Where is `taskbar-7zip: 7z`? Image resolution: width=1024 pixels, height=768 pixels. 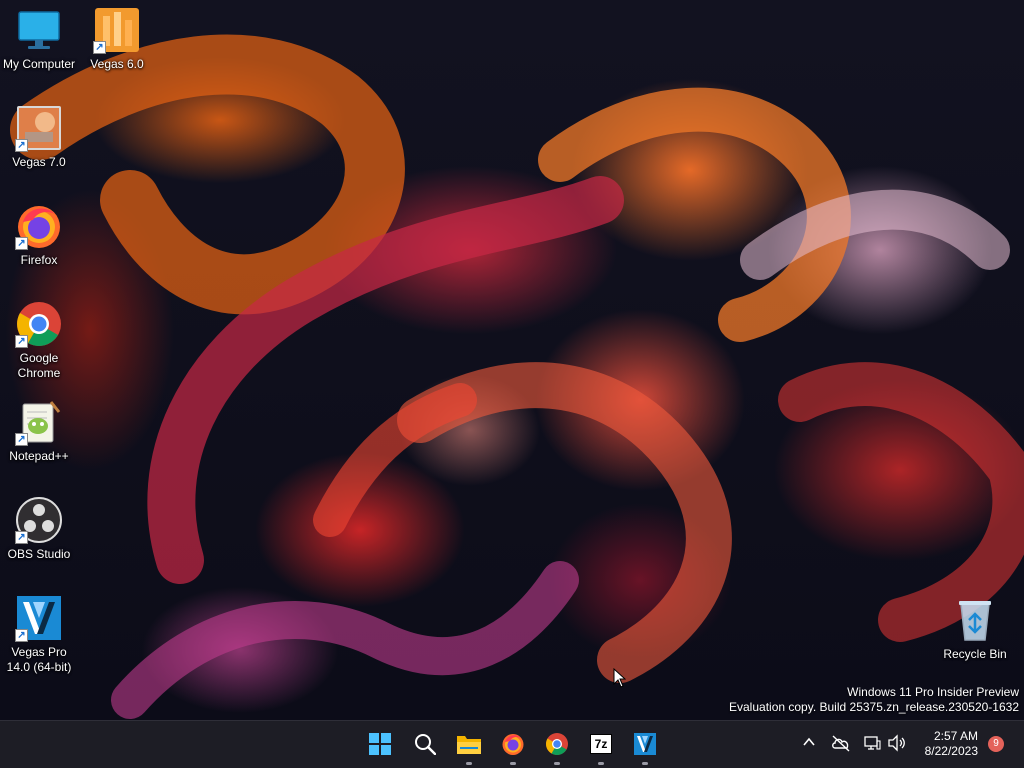
taskbar-7zip: 7z is located at coordinates (601, 744).